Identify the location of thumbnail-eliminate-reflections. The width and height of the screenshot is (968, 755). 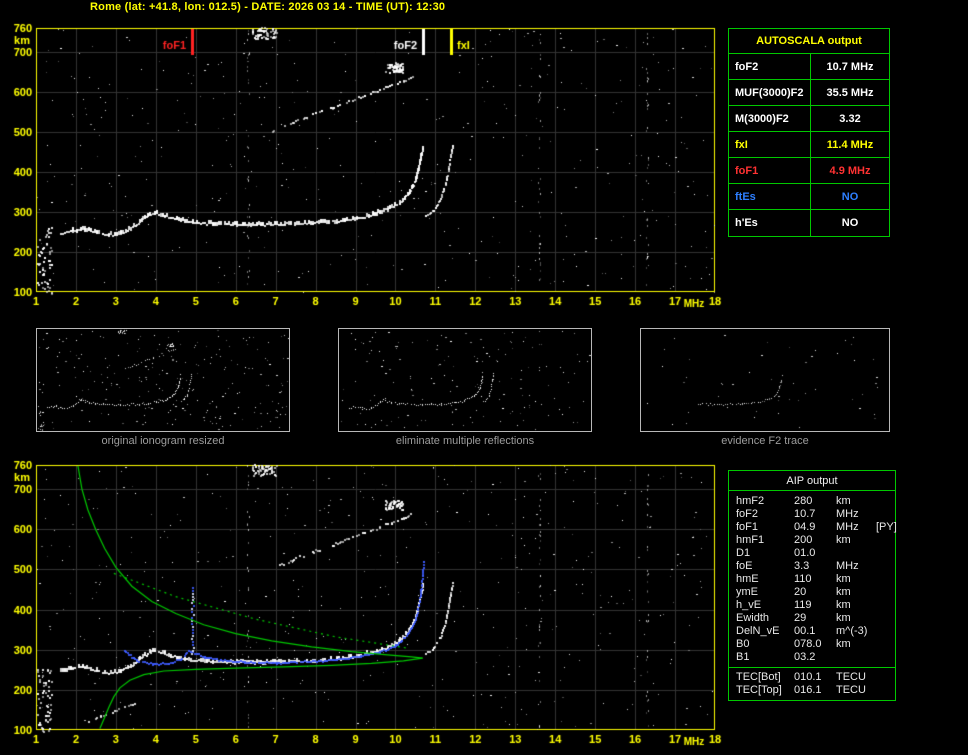
(465, 380).